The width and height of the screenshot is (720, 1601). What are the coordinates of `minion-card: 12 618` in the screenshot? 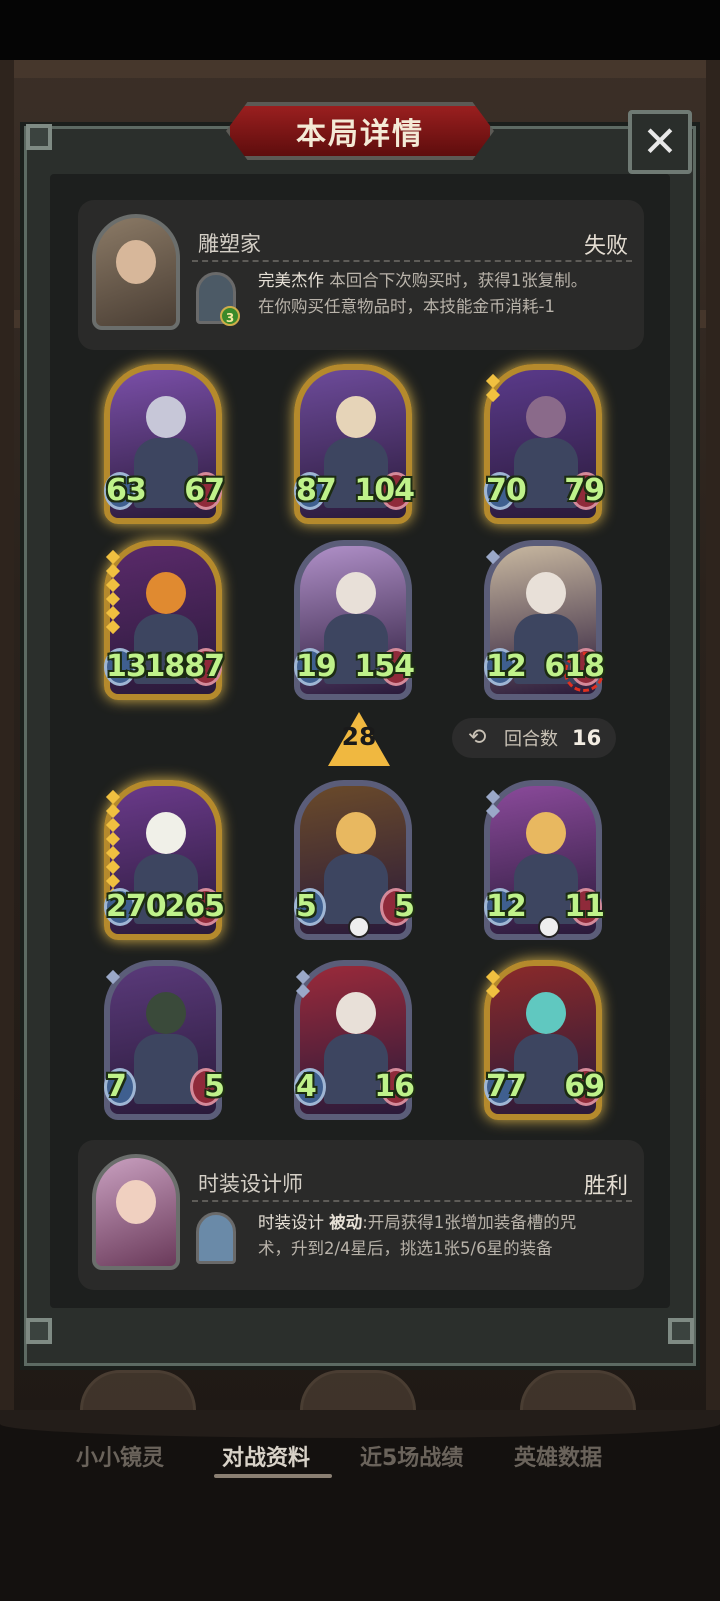 It's located at (544, 620).